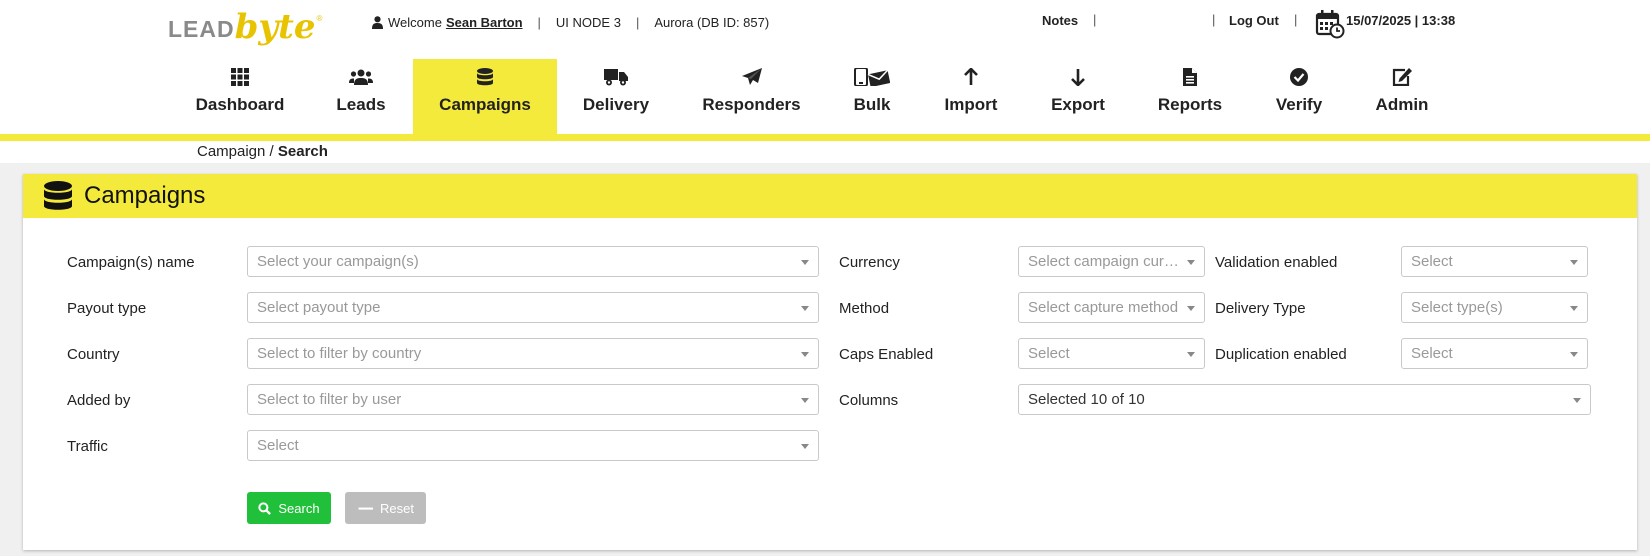 Image resolution: width=1650 pixels, height=556 pixels. Describe the element at coordinates (302, 151) in the screenshot. I see `breadcrumb-current: Search` at that location.